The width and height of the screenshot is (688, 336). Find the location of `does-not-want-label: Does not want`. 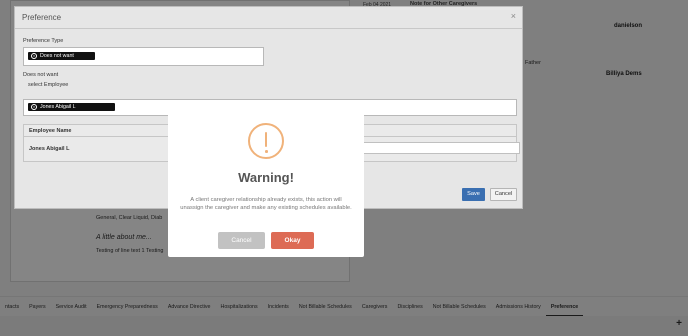

does-not-want-label: Does not want is located at coordinates (41, 75).